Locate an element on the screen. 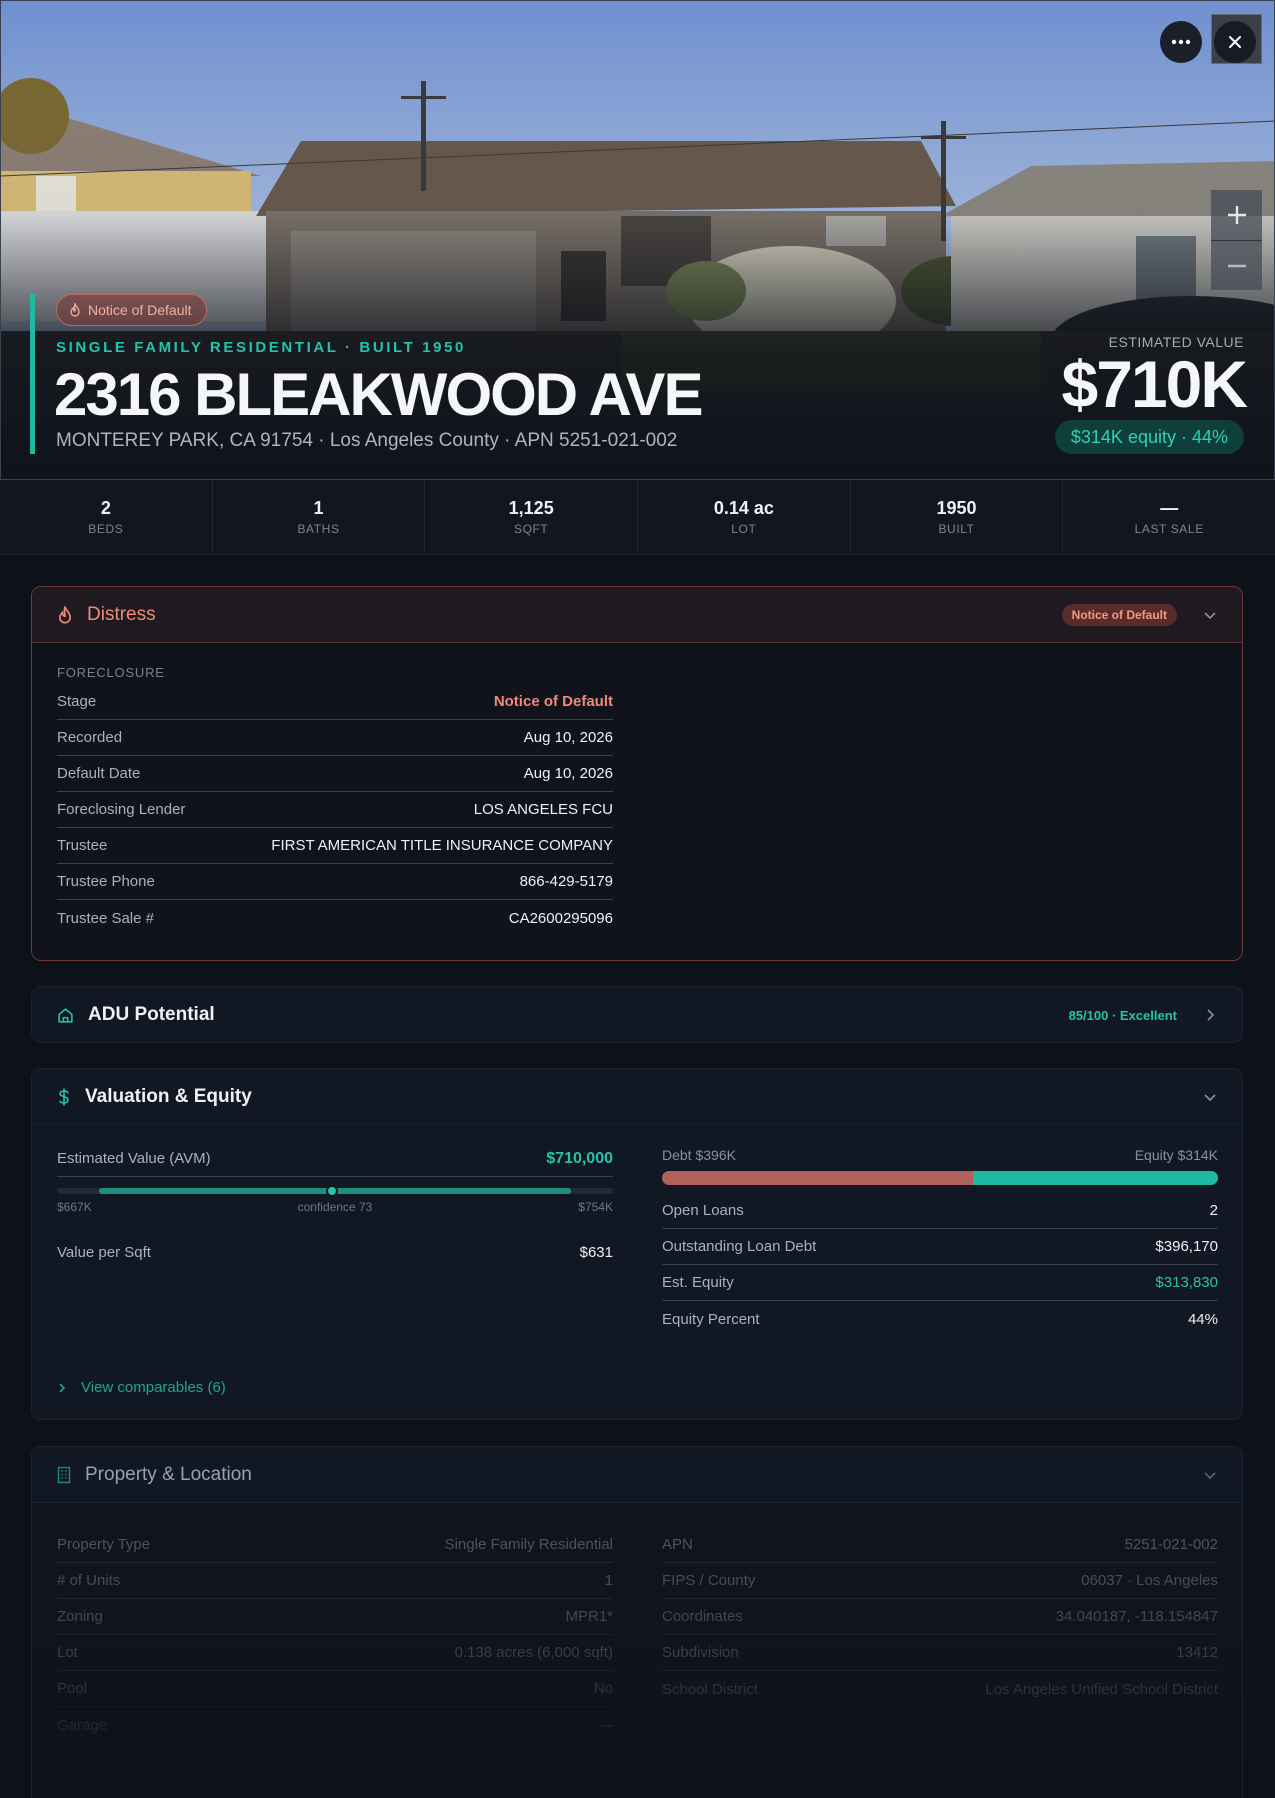 The height and width of the screenshot is (1798, 1275). valuation-header: Valuation & Equity is located at coordinates (637, 1097).